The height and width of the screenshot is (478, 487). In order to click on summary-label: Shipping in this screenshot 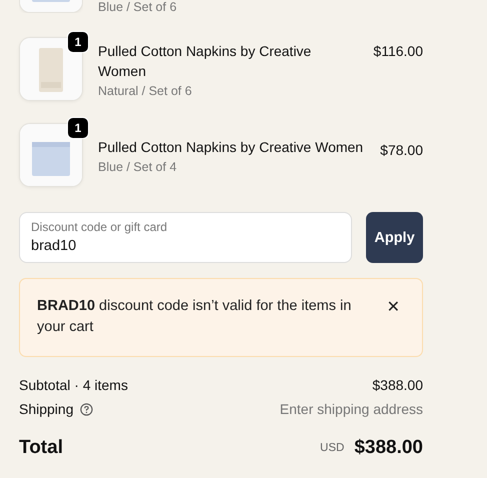, I will do `click(46, 409)`.